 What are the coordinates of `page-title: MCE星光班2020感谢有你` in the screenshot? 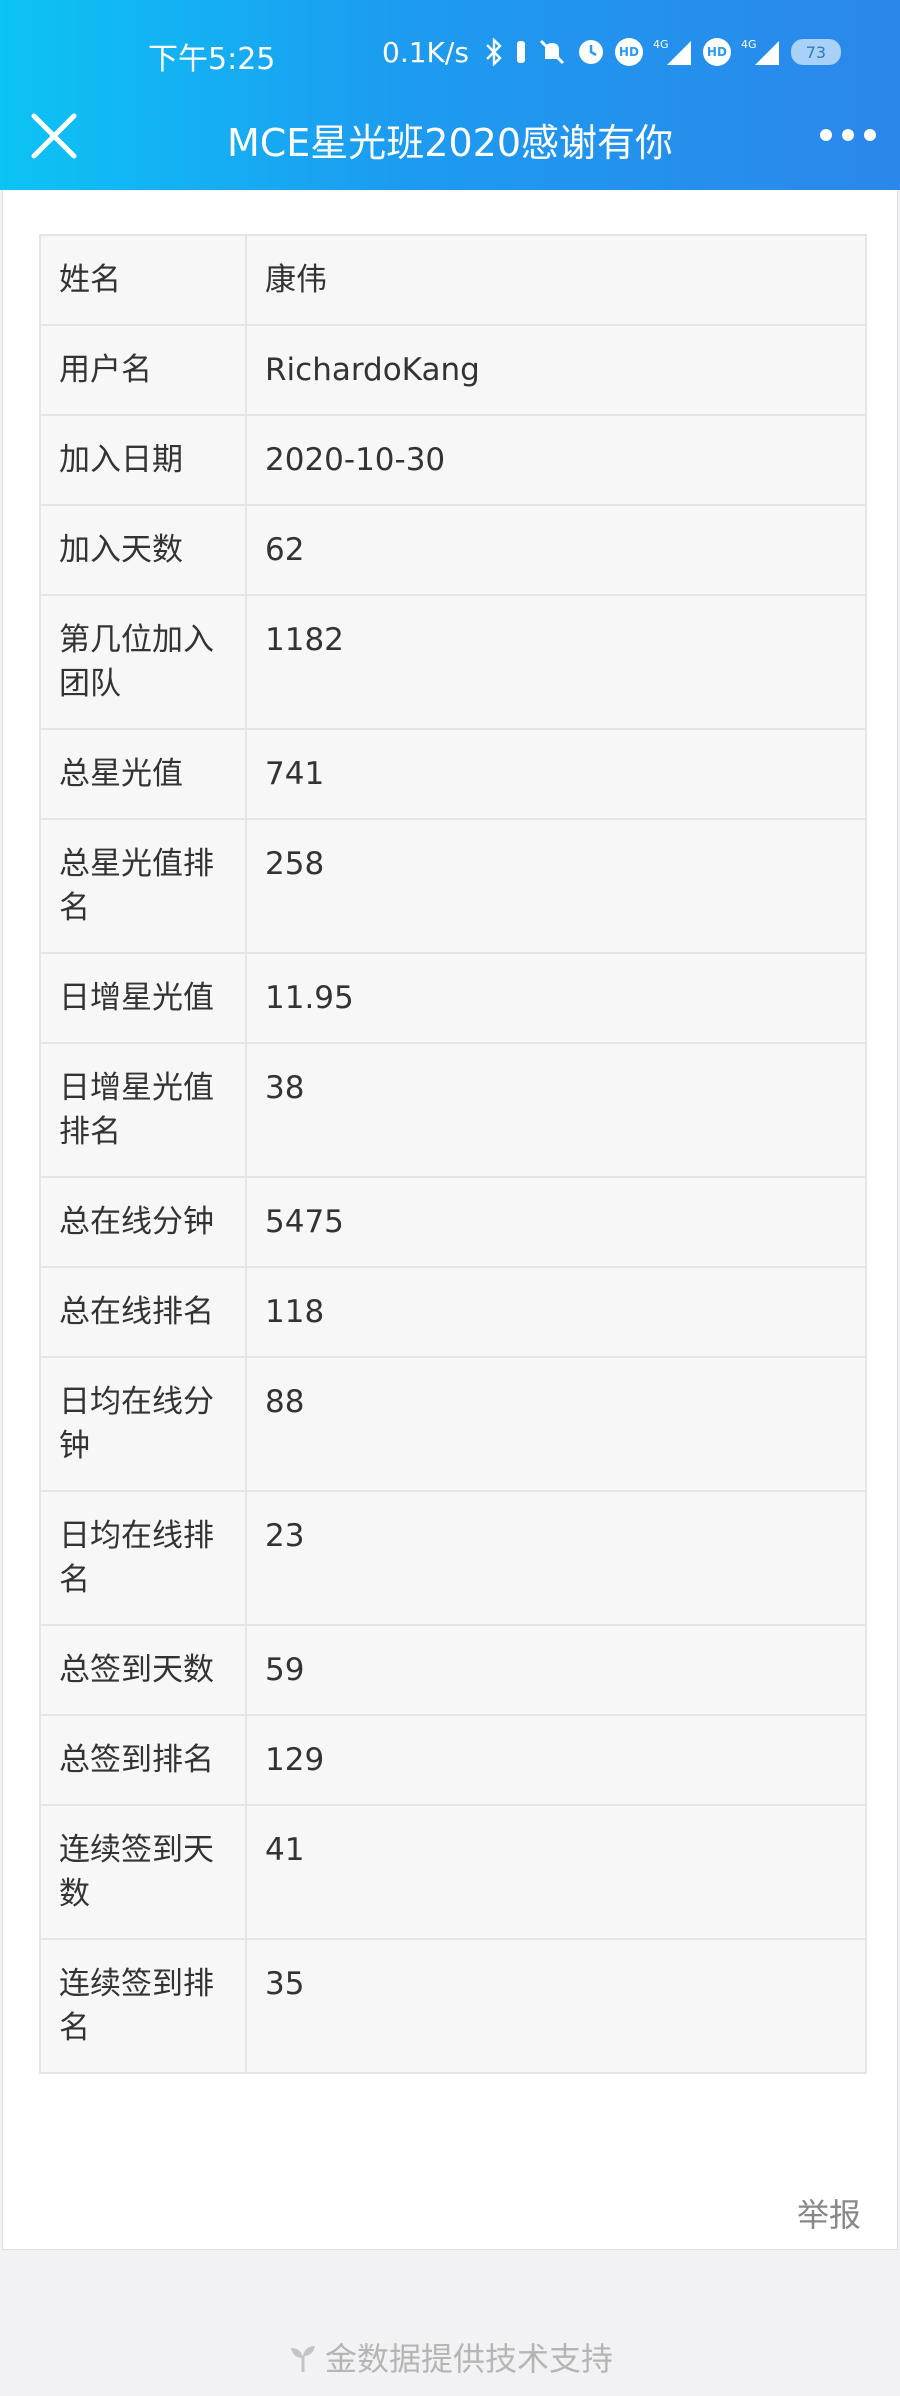 It's located at (450, 143).